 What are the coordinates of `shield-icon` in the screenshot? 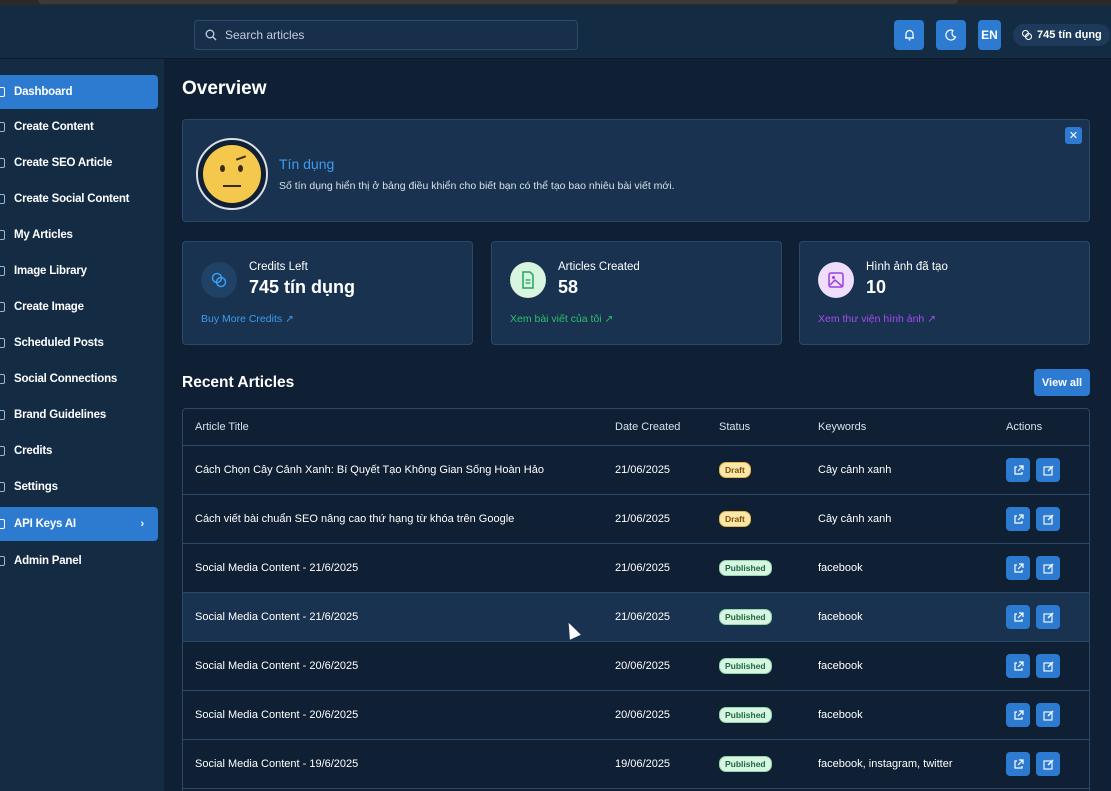 It's located at (2, 561).